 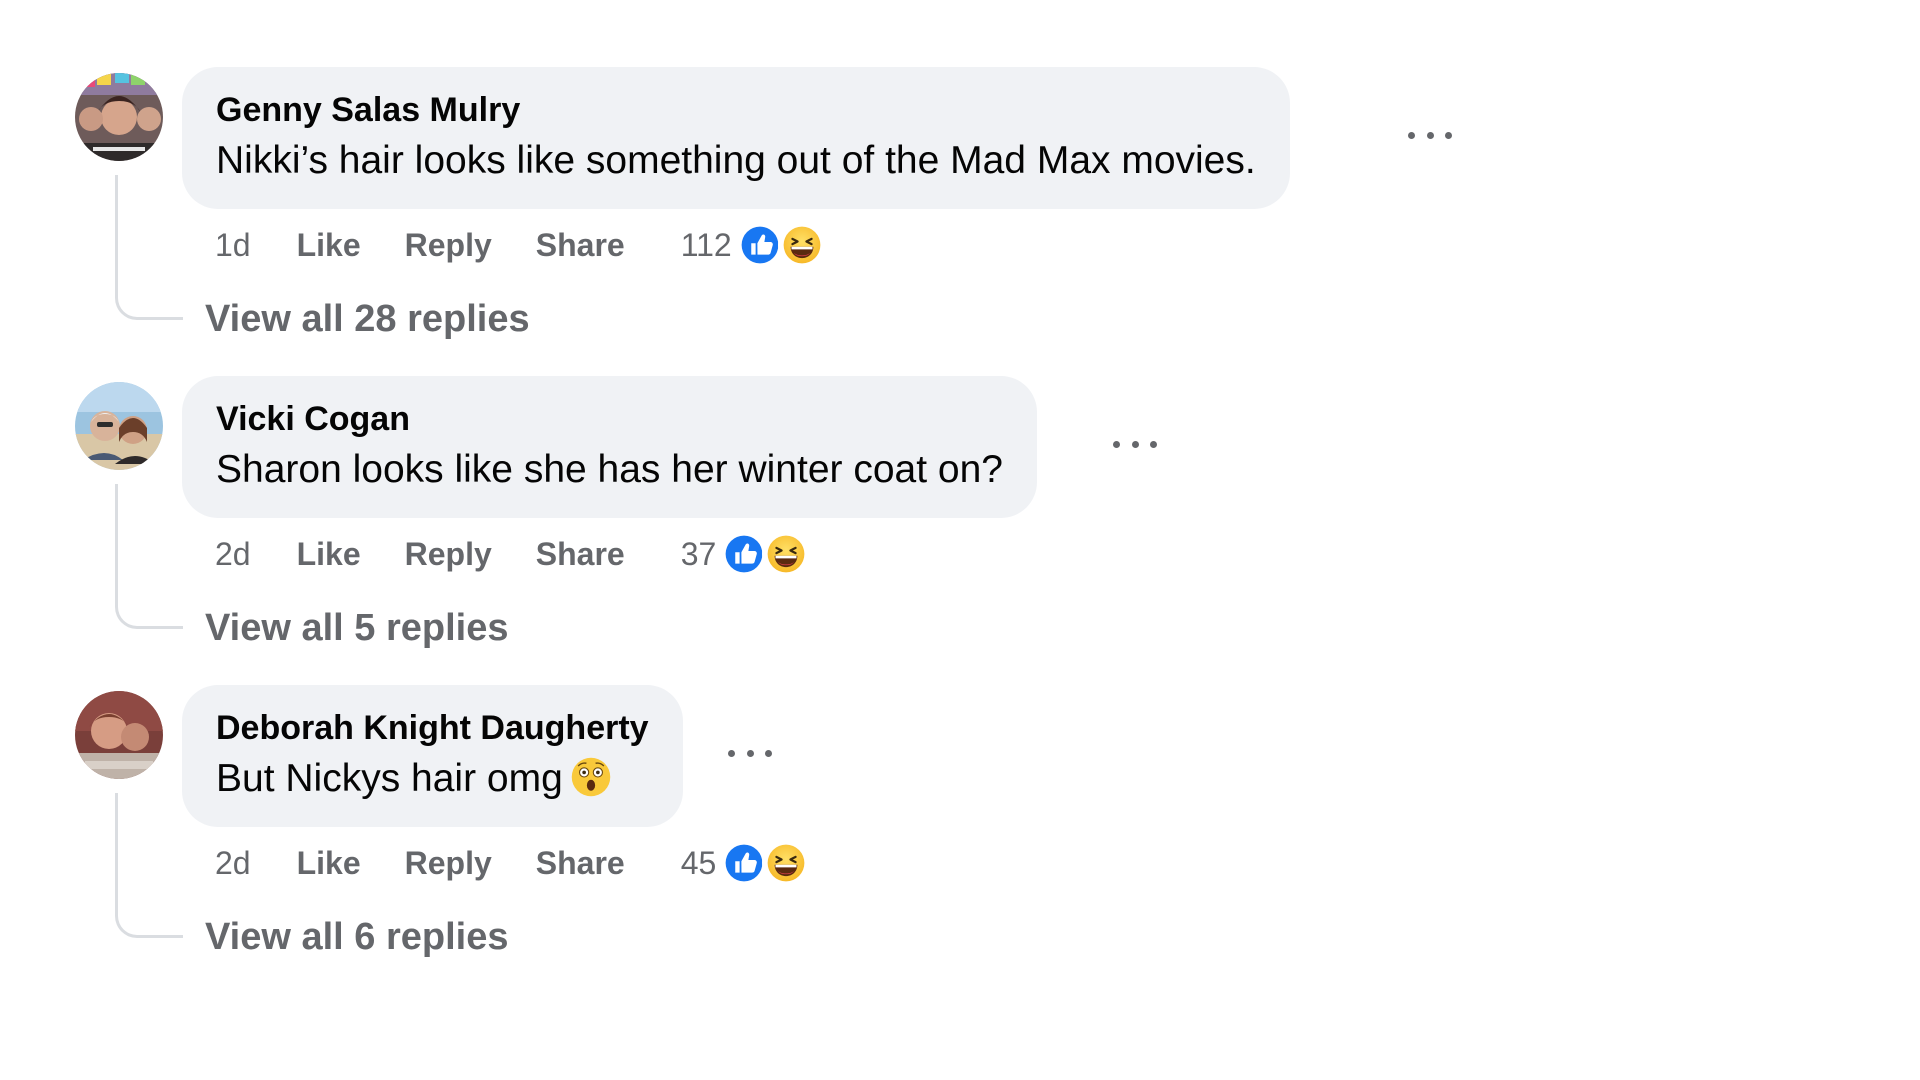 I want to click on reaction-count: 45, so click(x=699, y=863).